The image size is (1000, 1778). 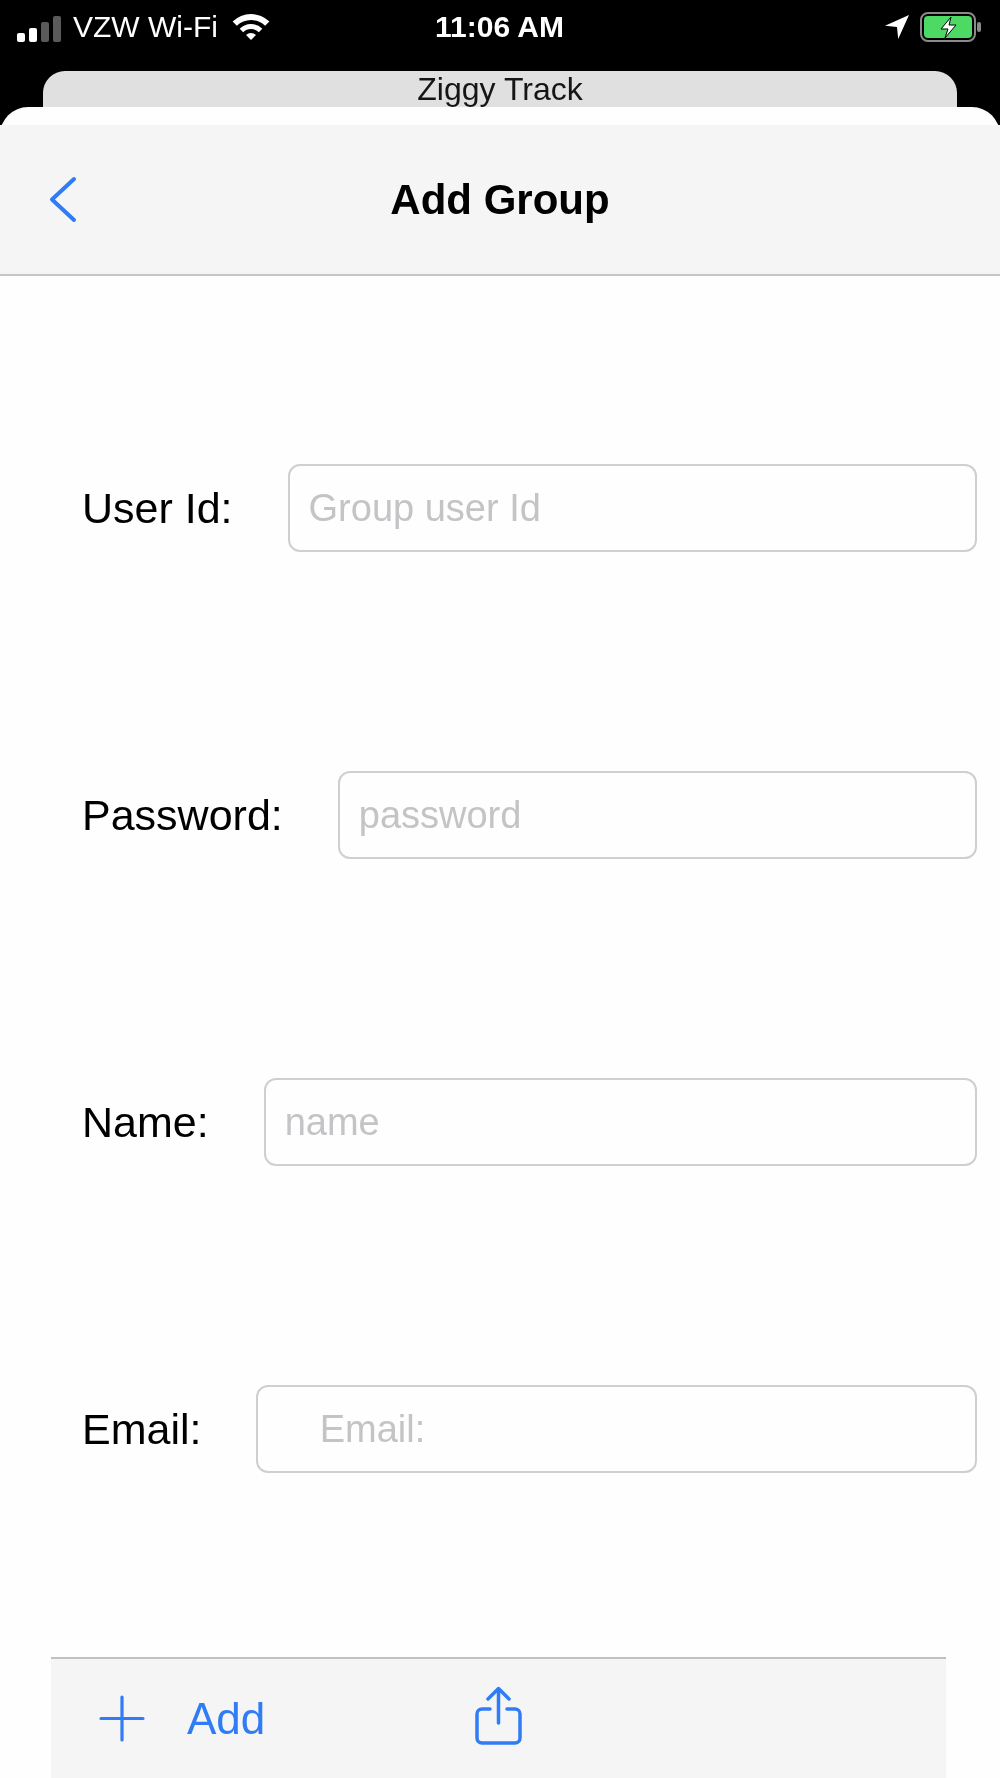 I want to click on share-button, so click(x=499, y=1715).